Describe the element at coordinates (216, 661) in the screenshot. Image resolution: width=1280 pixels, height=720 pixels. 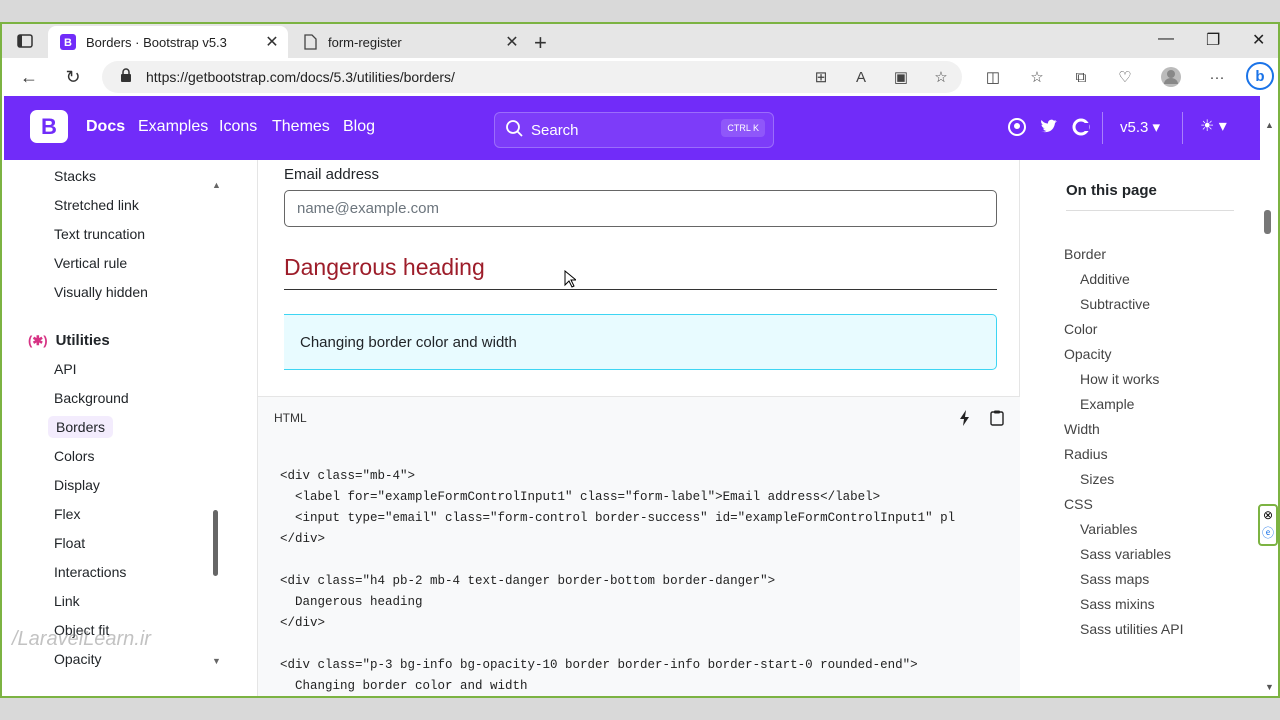
I see `sidebar-scroll-down-icon: ▼` at that location.